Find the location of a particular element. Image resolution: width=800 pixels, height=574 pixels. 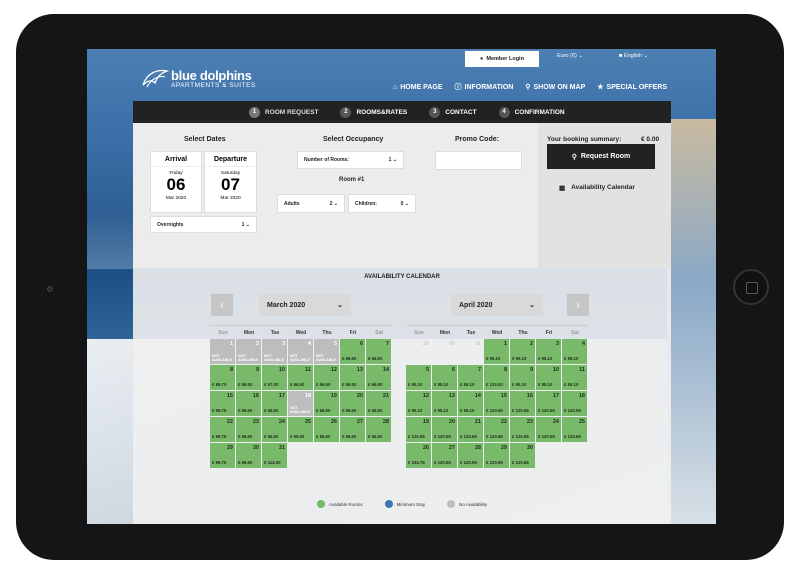

calendar-day: 29 € 99.75 is located at coordinates (222, 455).